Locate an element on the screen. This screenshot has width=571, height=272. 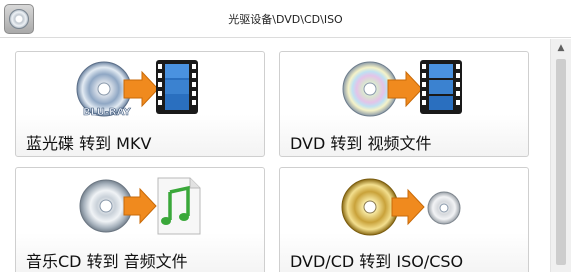
dvd-to-video-illustration is located at coordinates (402, 88).